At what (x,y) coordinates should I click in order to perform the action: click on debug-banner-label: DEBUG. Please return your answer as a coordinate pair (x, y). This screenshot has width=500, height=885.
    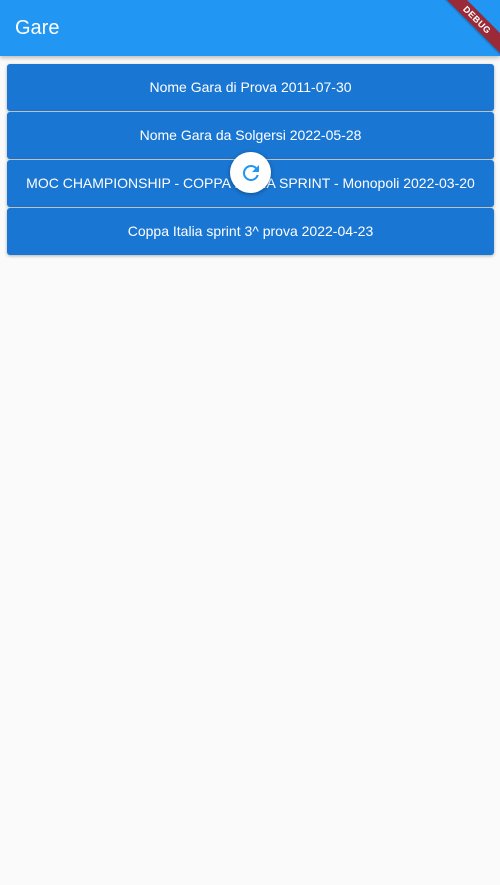
    Looking at the image, I should click on (470, 28).